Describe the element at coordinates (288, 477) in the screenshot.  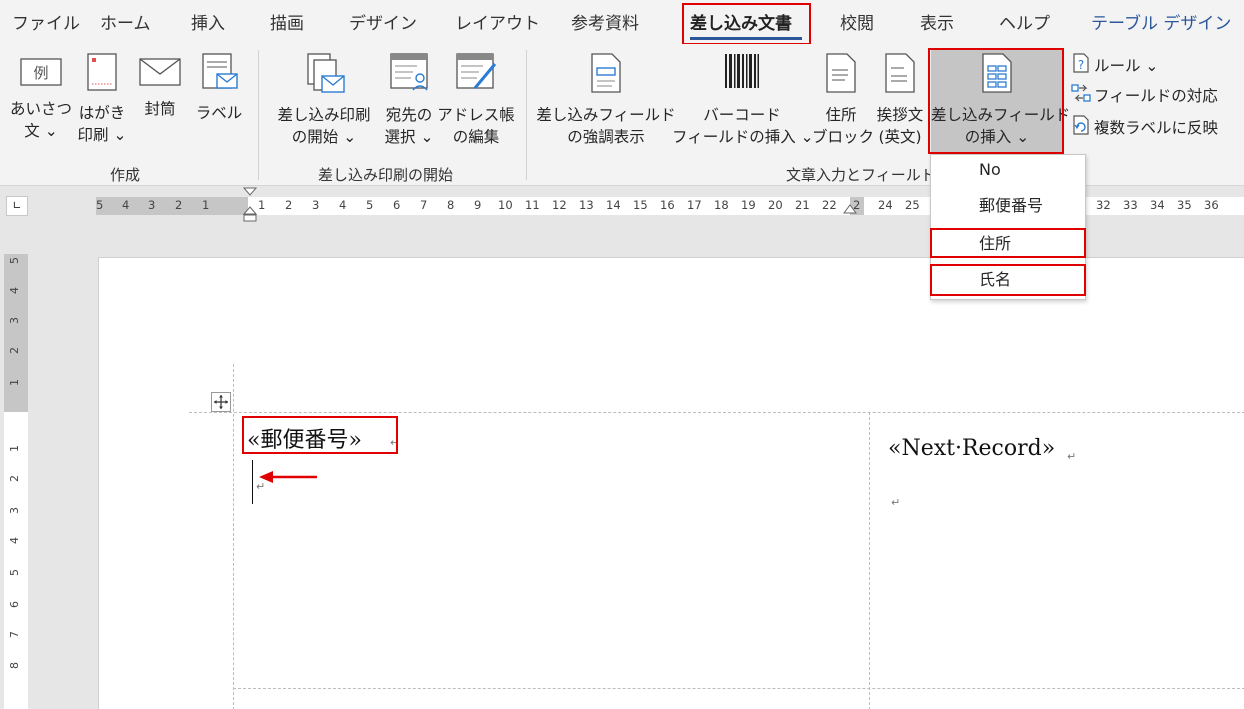
I see `red-arrow-icon` at that location.